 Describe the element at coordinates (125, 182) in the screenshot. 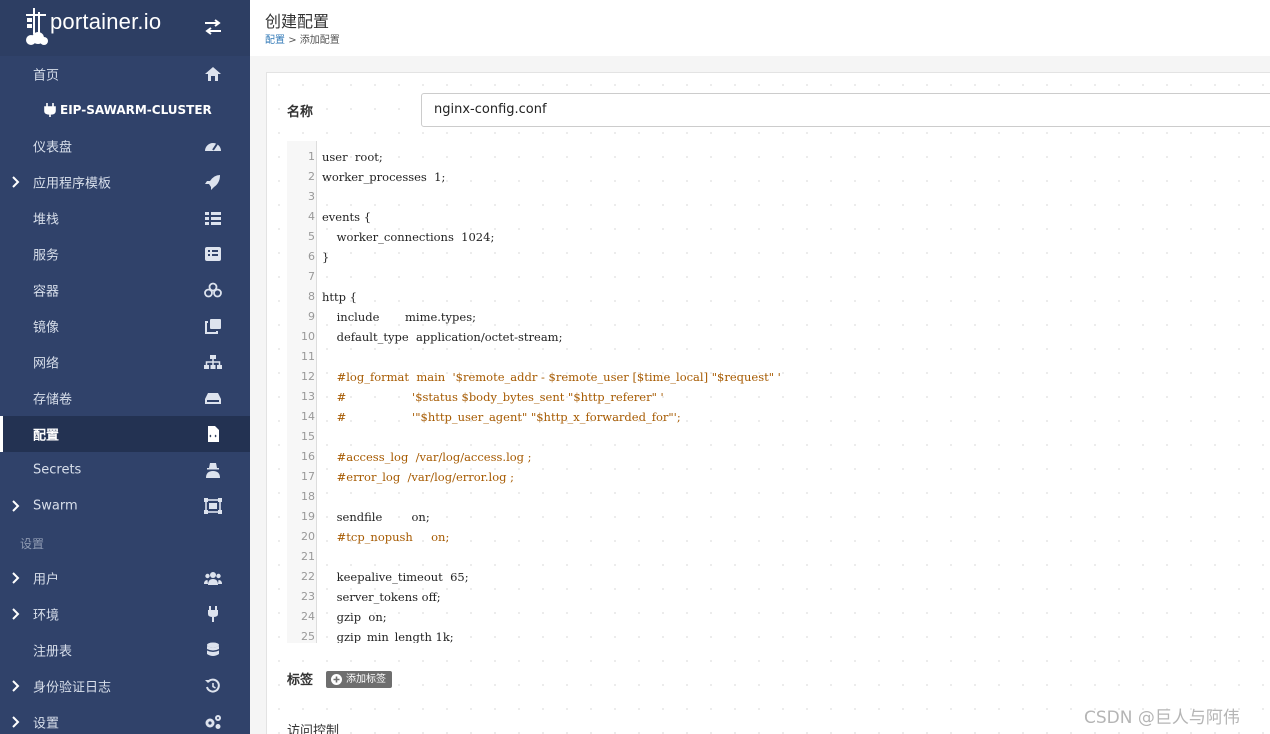

I see `sidebar-item-app-templates: 应用程序模板` at that location.